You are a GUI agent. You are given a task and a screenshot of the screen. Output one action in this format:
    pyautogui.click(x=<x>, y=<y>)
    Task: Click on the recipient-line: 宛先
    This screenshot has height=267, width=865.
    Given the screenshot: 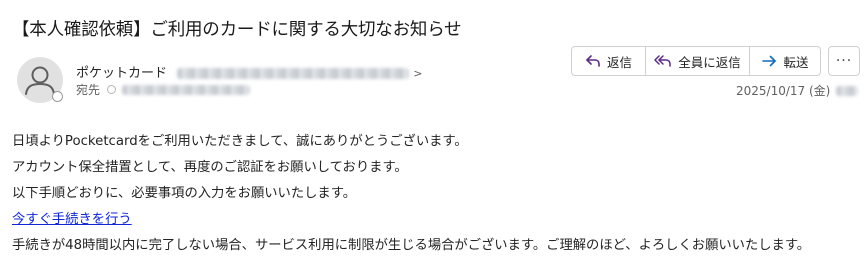 What is the action you would take?
    pyautogui.click(x=163, y=89)
    